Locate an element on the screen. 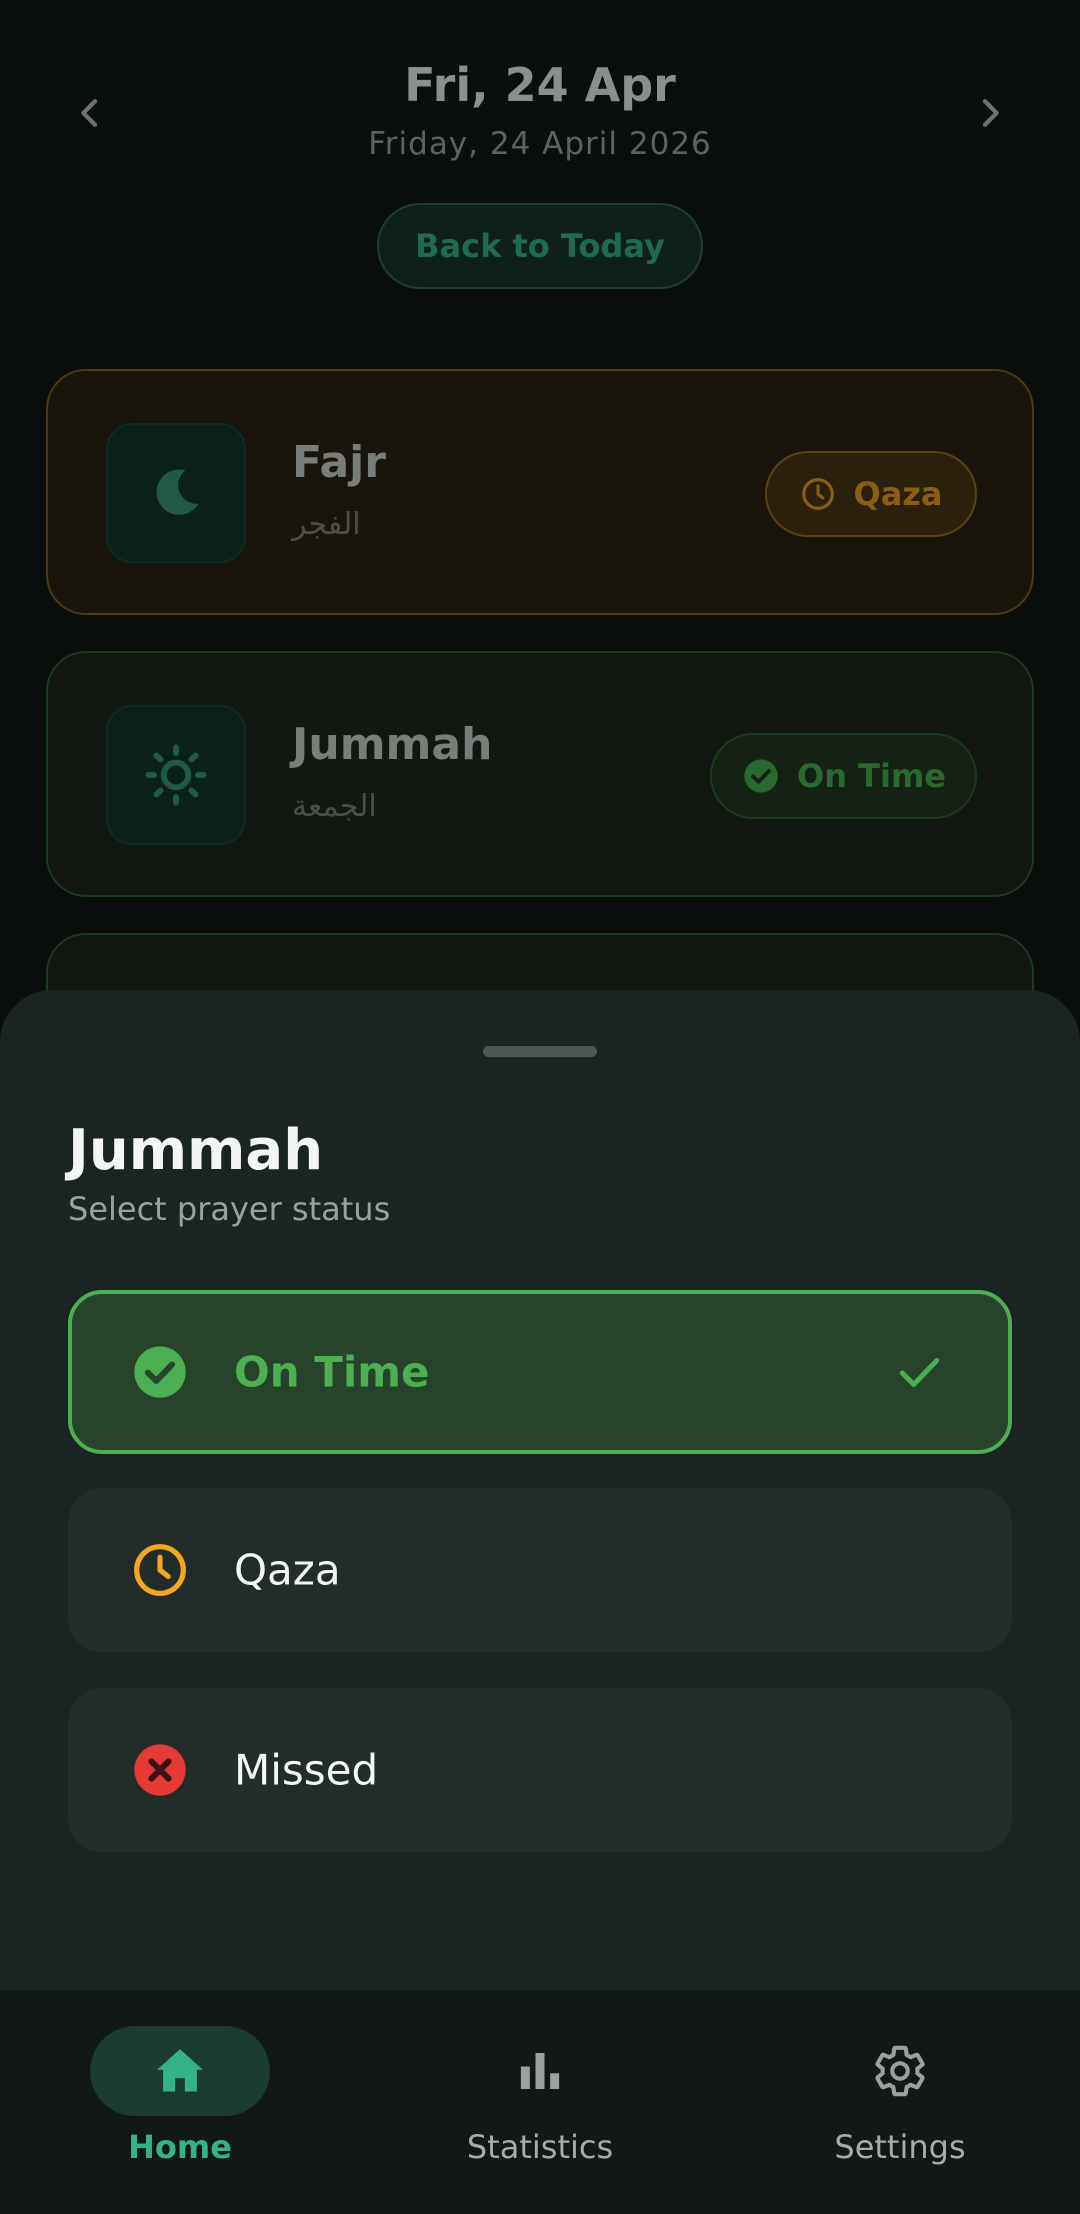  nav-item-settings: Settings is located at coordinates (900, 2106).